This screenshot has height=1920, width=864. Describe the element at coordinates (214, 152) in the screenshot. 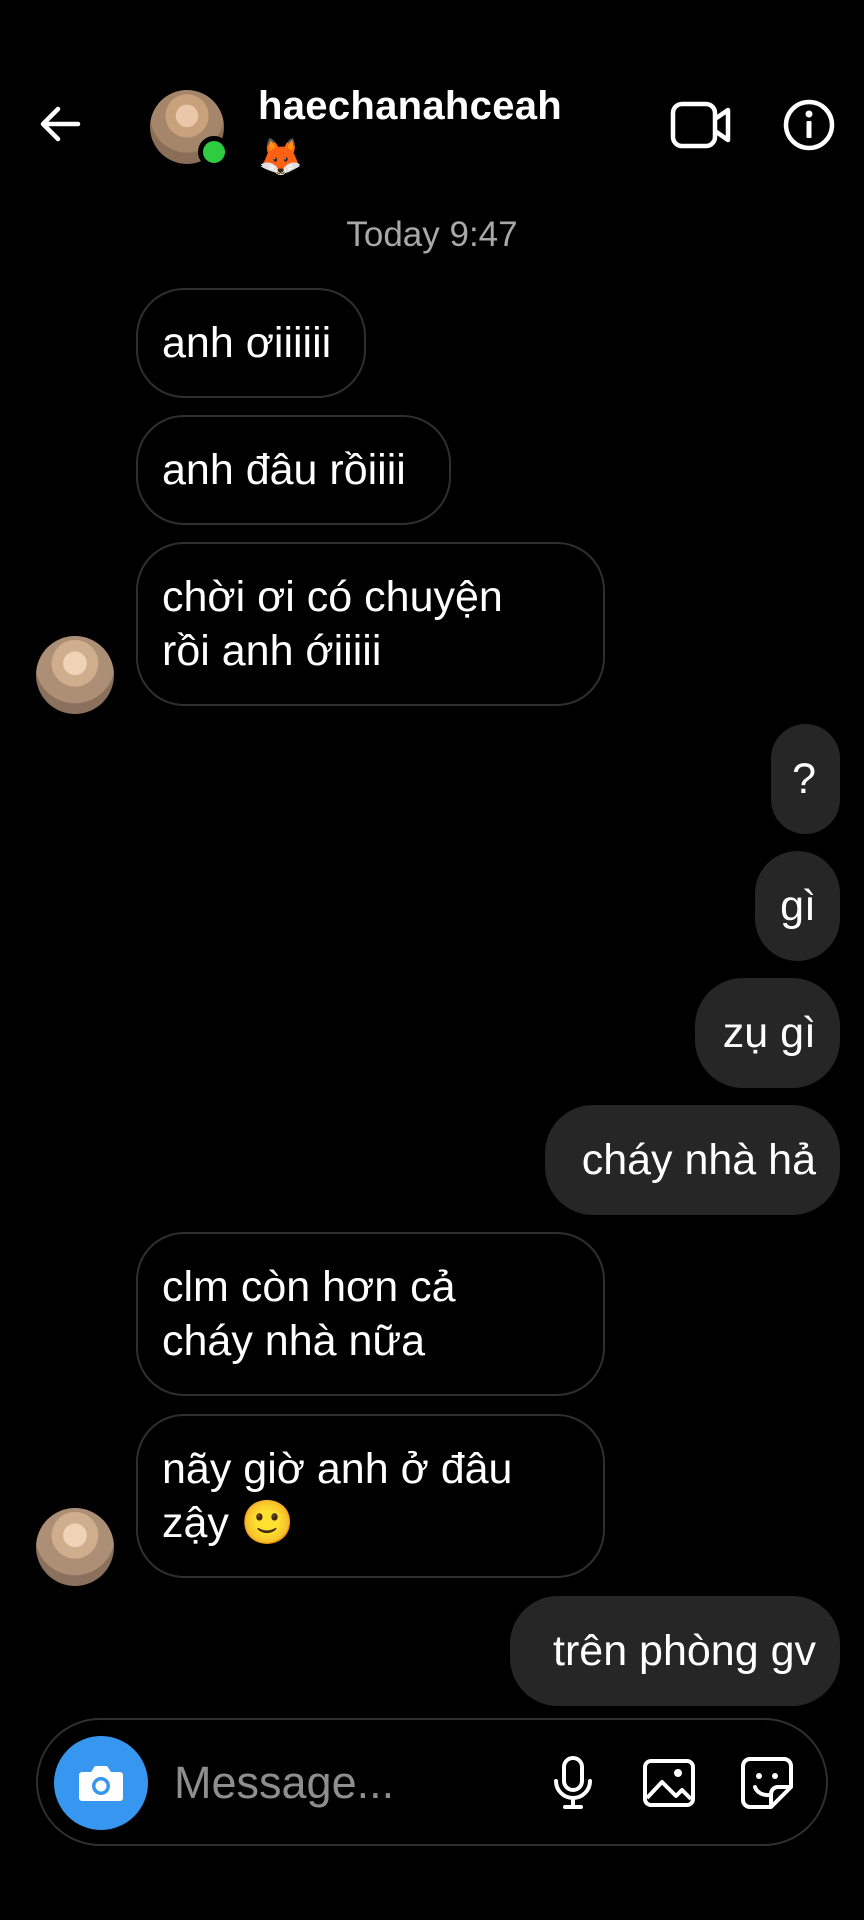

I see `online-status-dot` at that location.